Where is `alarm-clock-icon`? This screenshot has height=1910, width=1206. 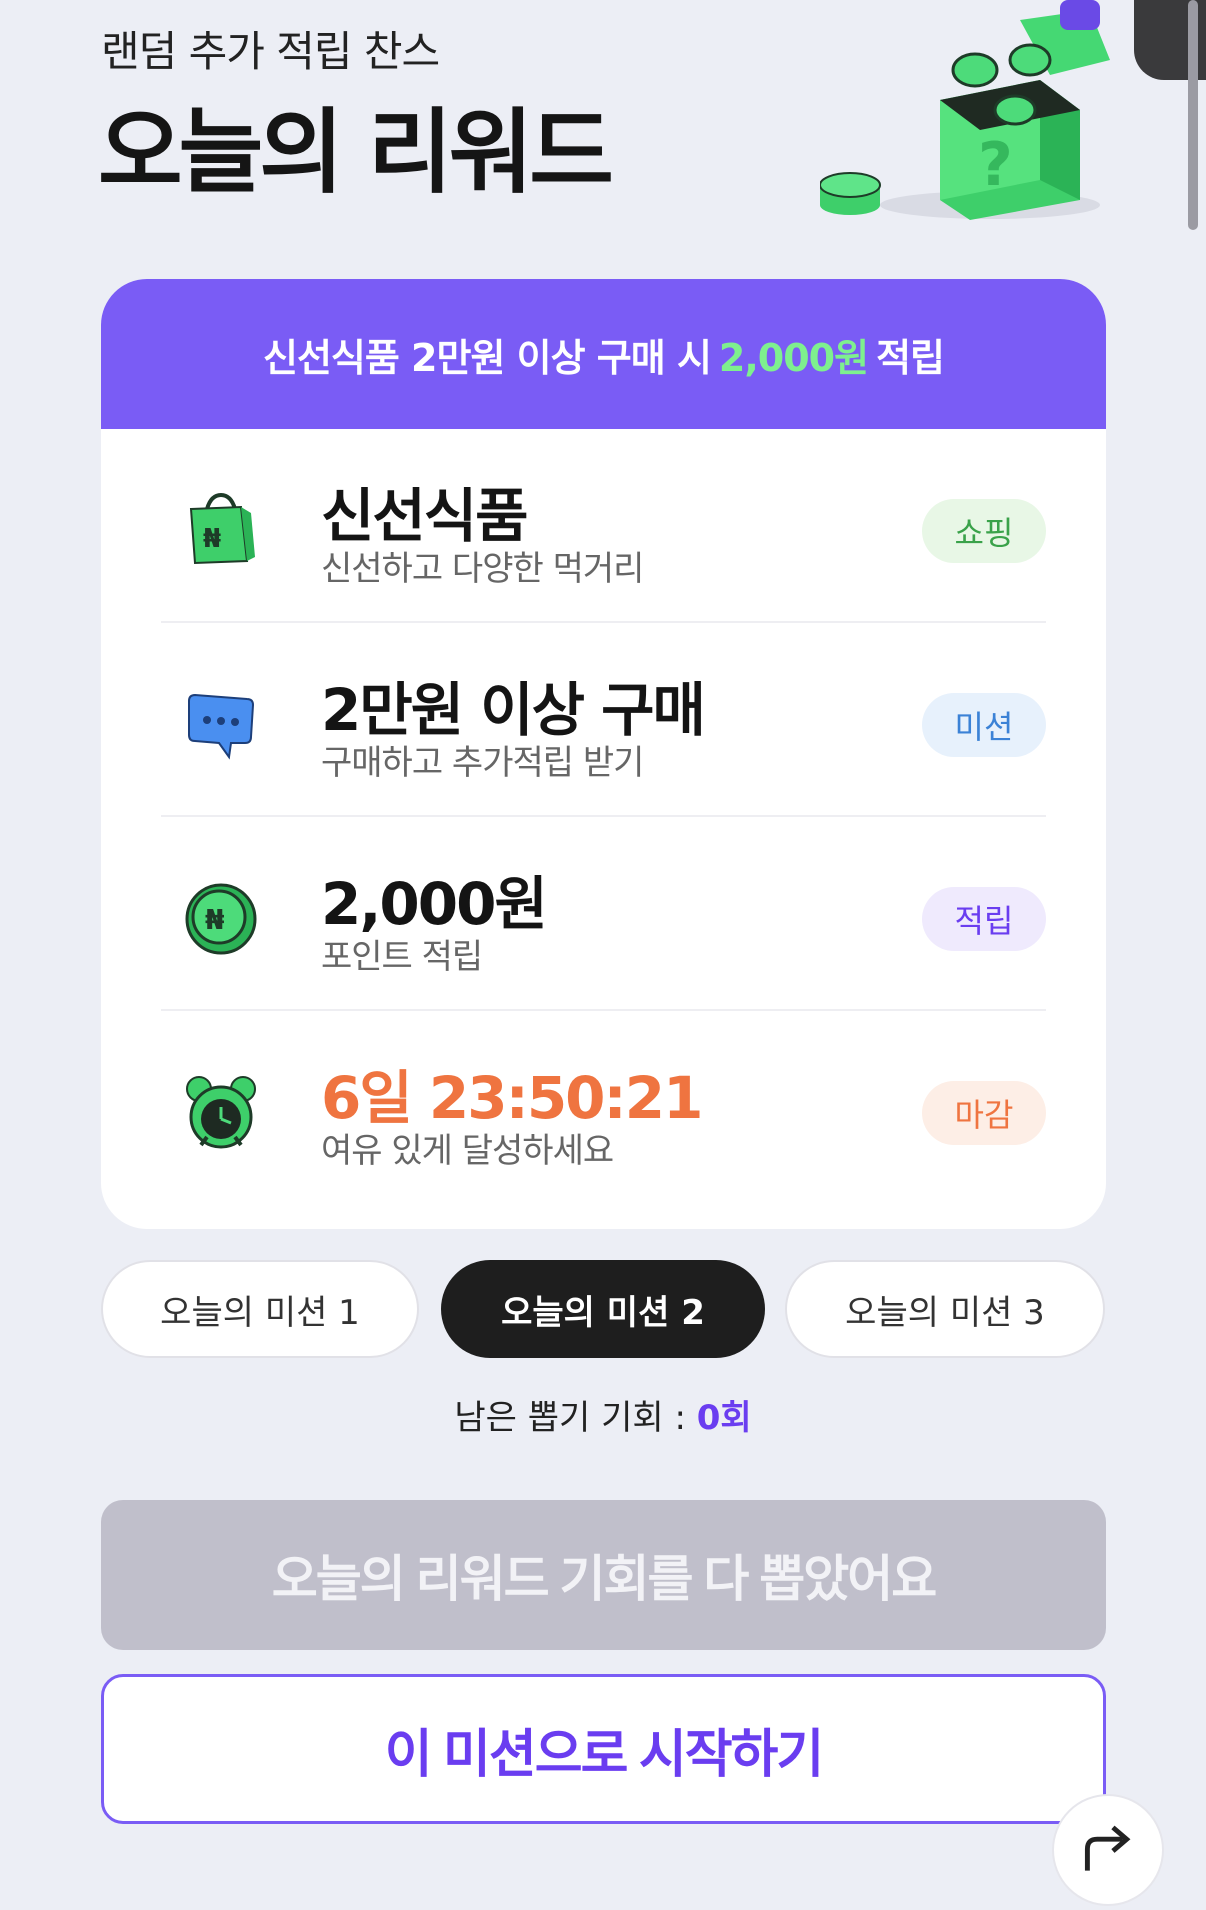 alarm-clock-icon is located at coordinates (221, 1112).